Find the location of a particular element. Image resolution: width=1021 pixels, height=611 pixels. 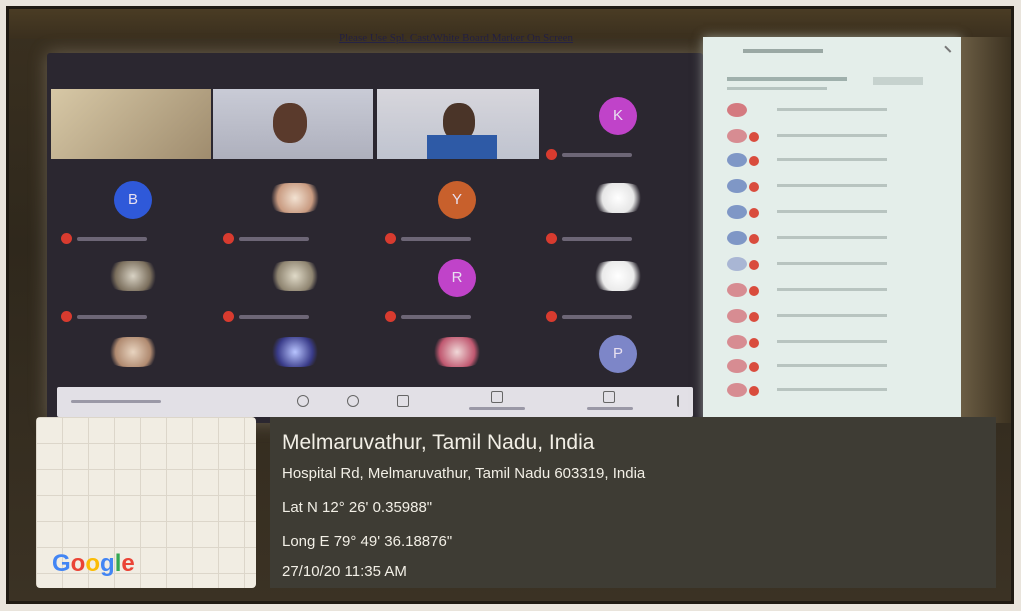

mic-button is located at coordinates (303, 401).